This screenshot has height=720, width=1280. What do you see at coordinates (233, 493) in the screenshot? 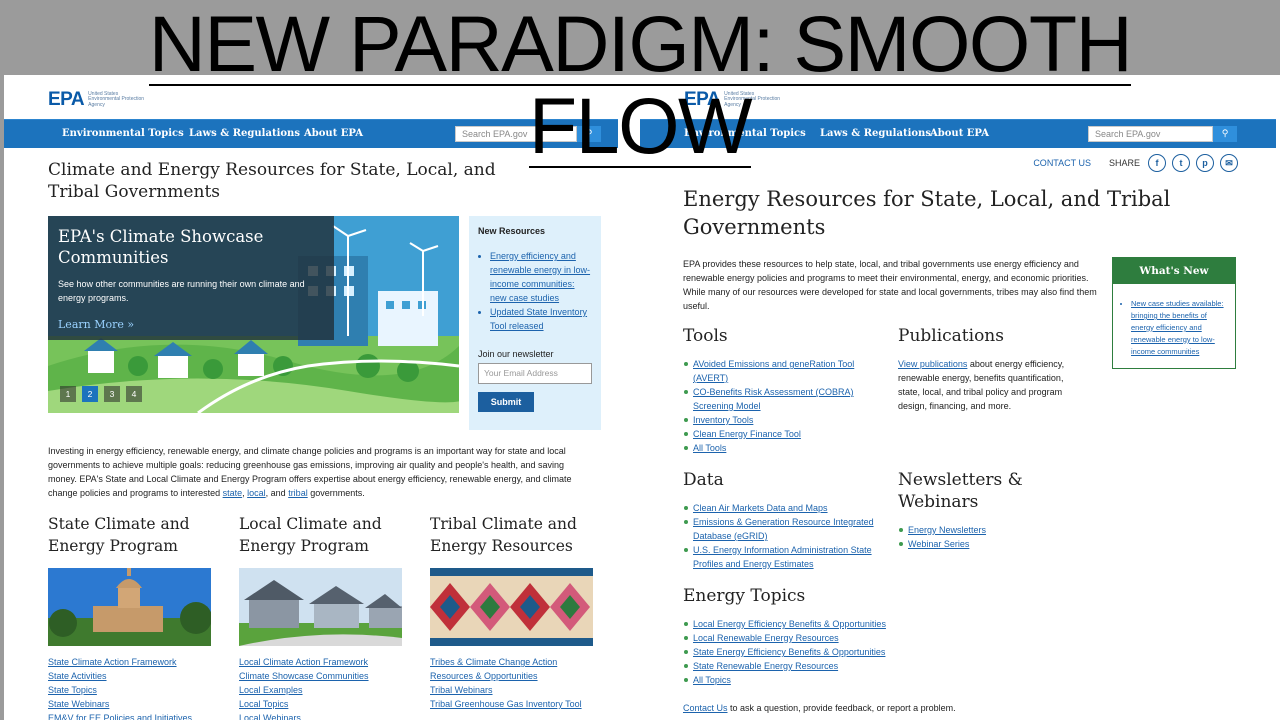
I see `state-link: state` at bounding box center [233, 493].